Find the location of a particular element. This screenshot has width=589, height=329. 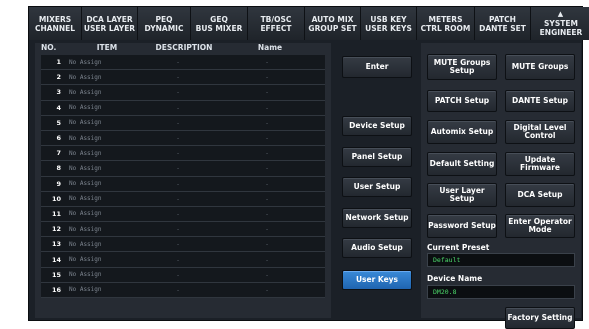

table-row: 2 No Assign - - is located at coordinates (183, 78).